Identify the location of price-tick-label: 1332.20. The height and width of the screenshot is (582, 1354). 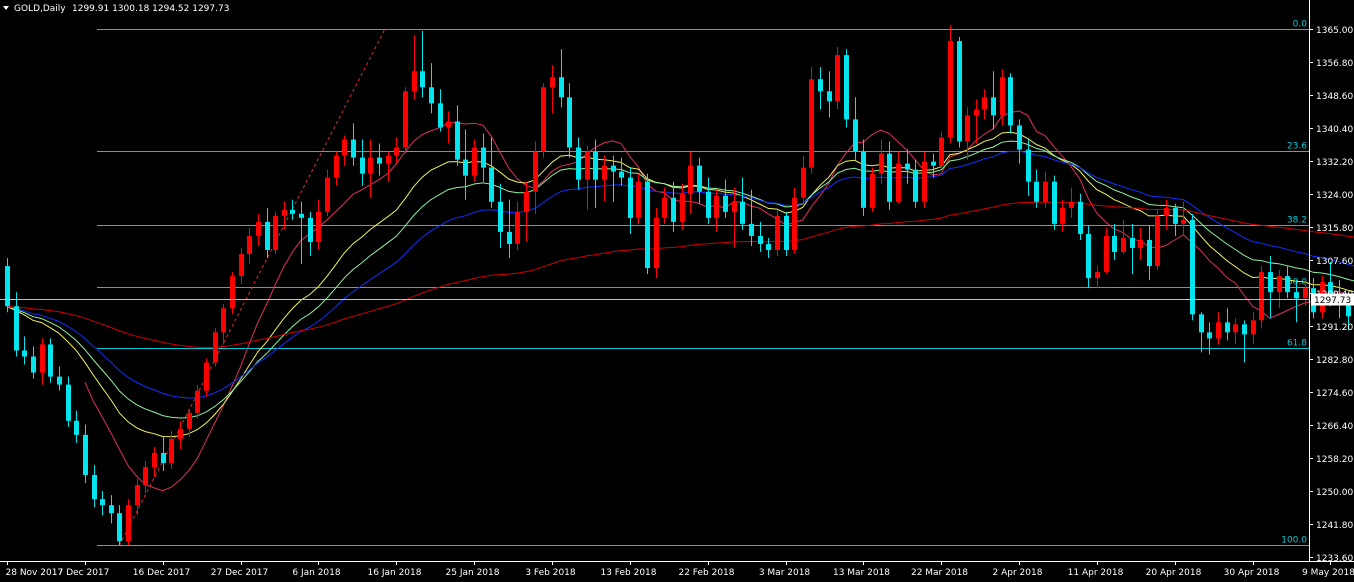
(1334, 163).